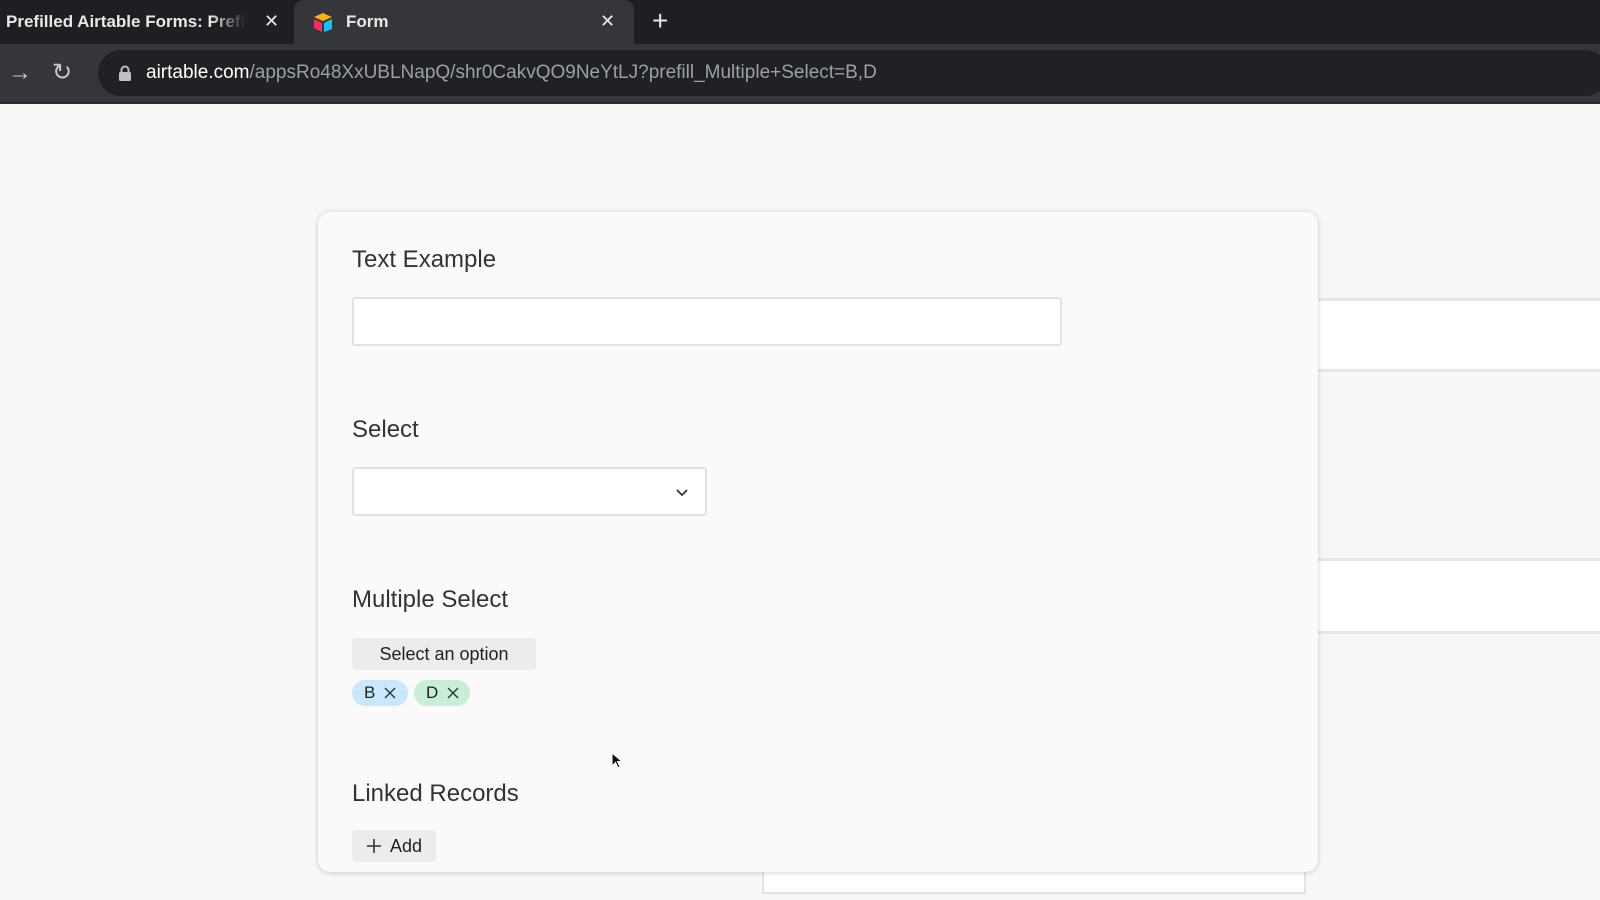 This screenshot has height=900, width=1600. What do you see at coordinates (435, 793) in the screenshot?
I see `linked-records-label: Linked Records` at bounding box center [435, 793].